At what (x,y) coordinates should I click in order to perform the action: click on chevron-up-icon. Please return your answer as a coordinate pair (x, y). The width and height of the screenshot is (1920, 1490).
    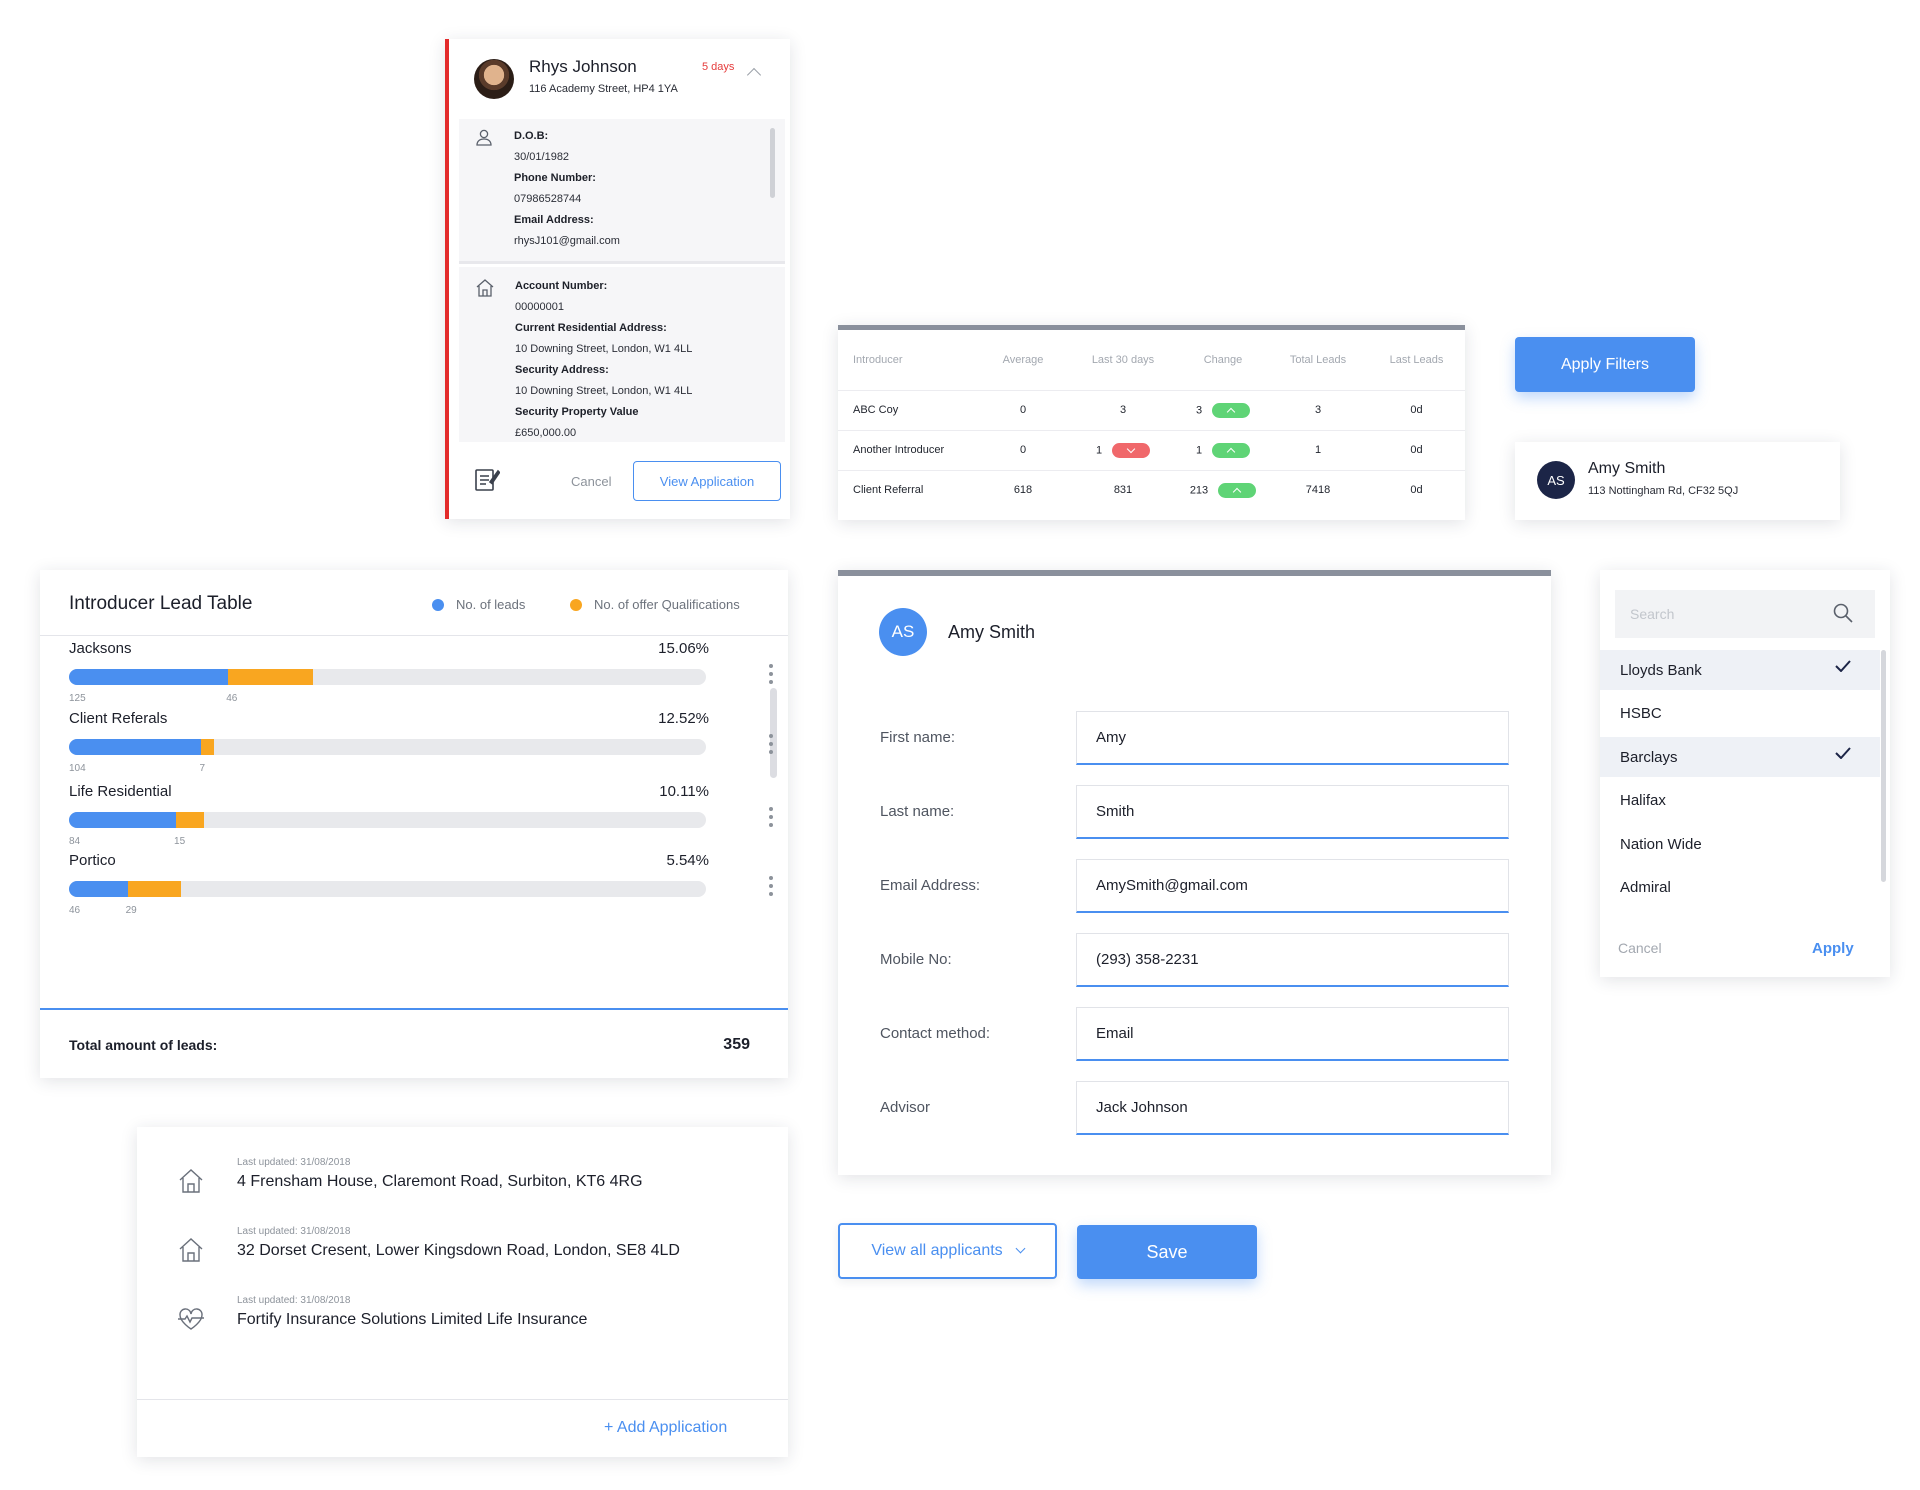
    Looking at the image, I should click on (754, 75).